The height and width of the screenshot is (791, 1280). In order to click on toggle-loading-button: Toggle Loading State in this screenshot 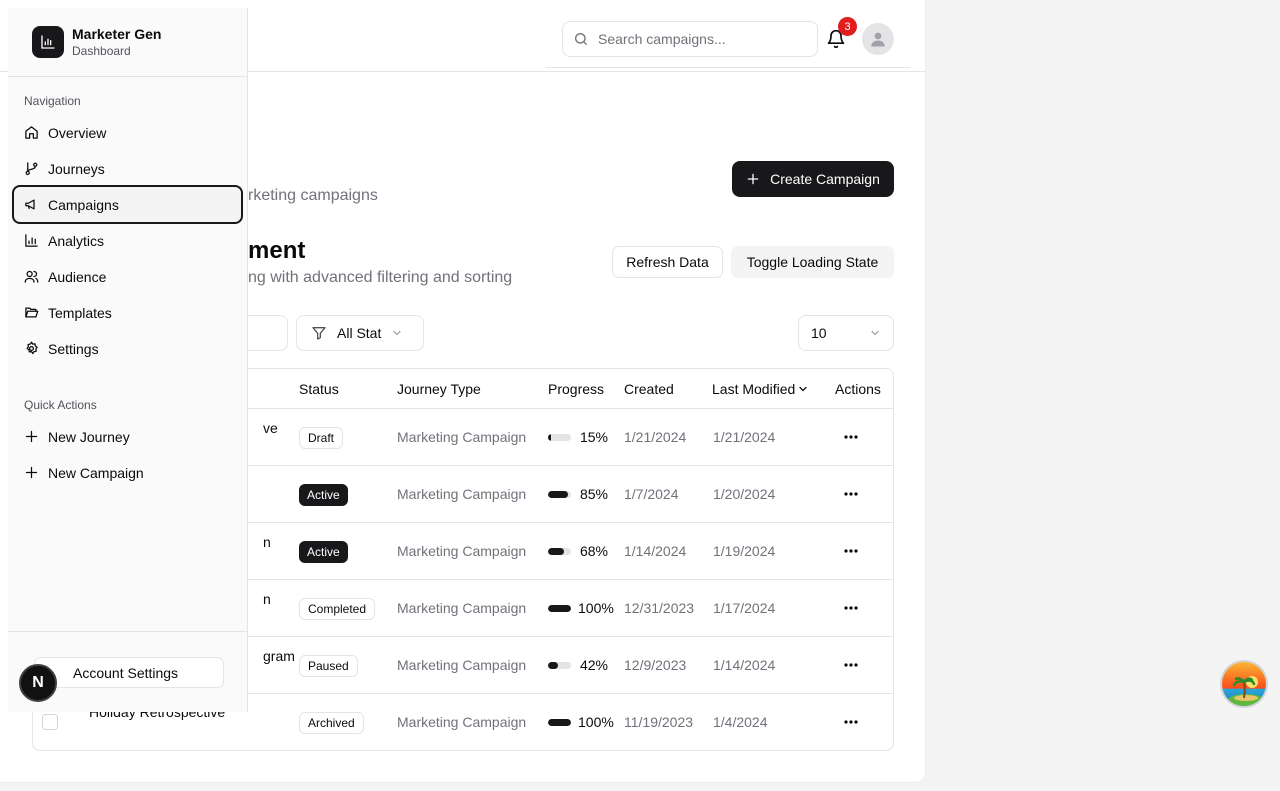, I will do `click(812, 262)`.